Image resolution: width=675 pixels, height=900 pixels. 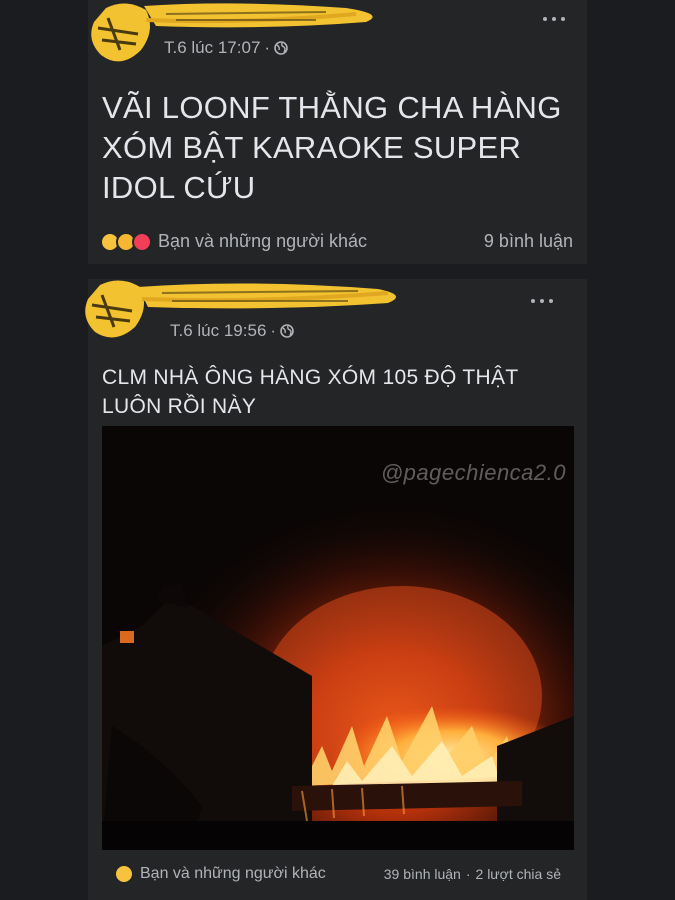 I want to click on comments-count: 39 bình luận, so click(x=422, y=874).